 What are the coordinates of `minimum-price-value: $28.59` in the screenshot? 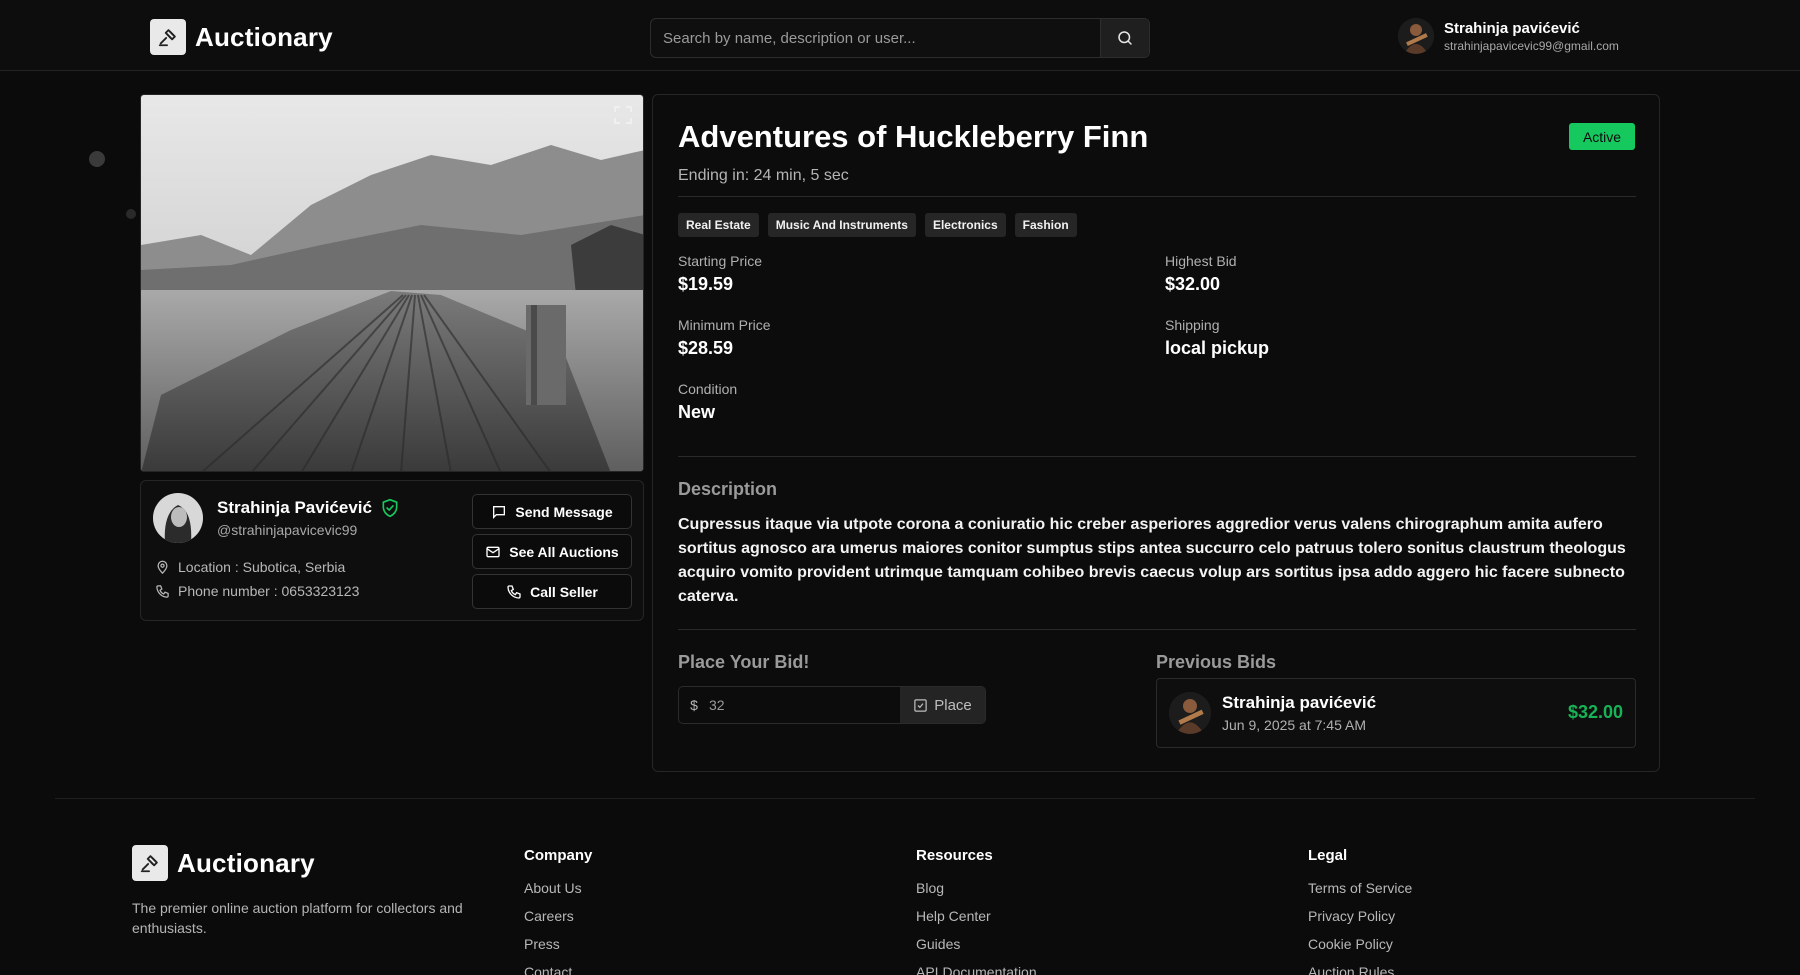 It's located at (706, 348).